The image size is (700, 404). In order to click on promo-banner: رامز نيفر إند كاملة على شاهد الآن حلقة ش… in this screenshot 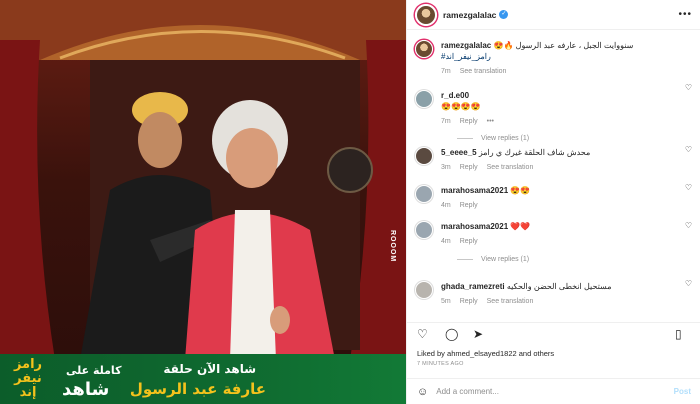, I will do `click(203, 379)`.